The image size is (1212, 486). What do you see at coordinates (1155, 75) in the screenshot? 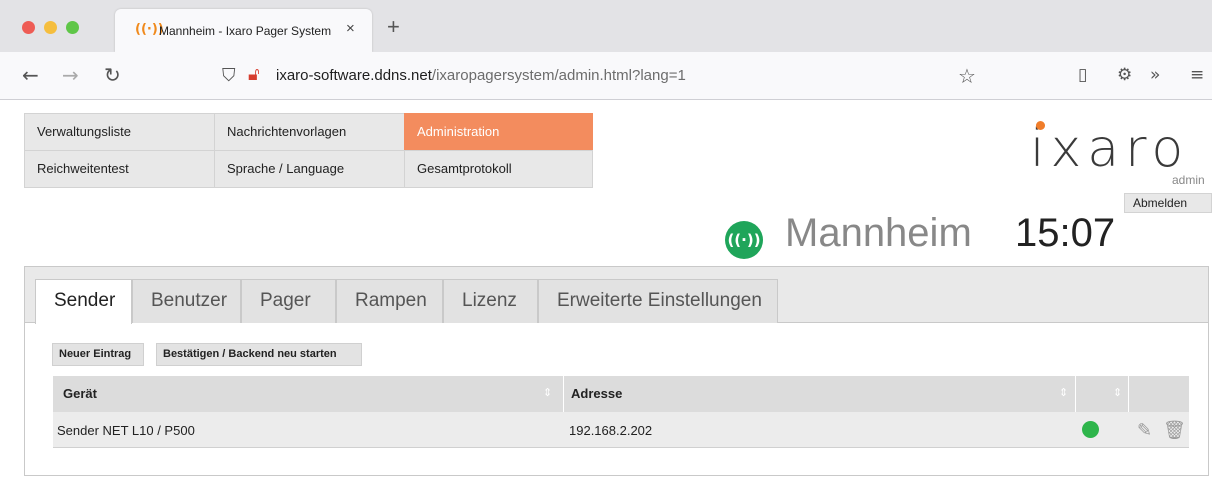
I see `overflow-chevron-icon: »` at bounding box center [1155, 75].